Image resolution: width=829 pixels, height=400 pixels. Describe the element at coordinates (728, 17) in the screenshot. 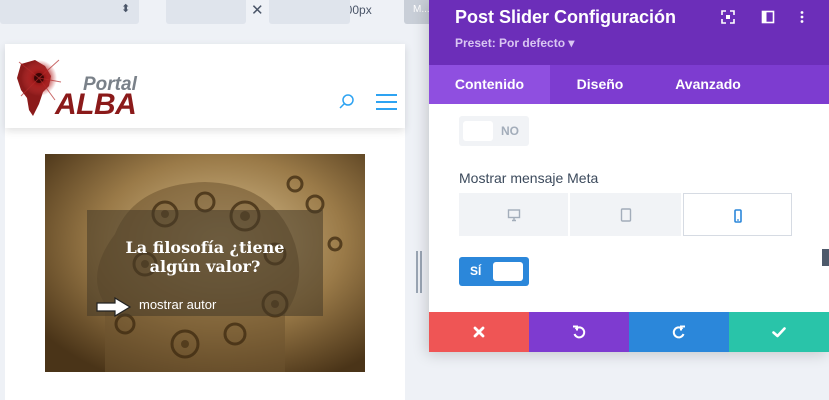

I see `fullscreen-icon` at that location.